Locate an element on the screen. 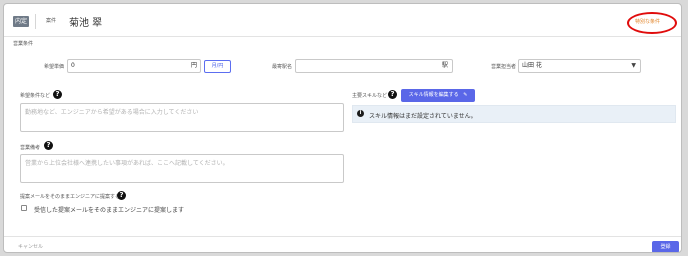 The height and width of the screenshot is (256, 688). sales-person-select: 山田 花 ▼ is located at coordinates (579, 66).